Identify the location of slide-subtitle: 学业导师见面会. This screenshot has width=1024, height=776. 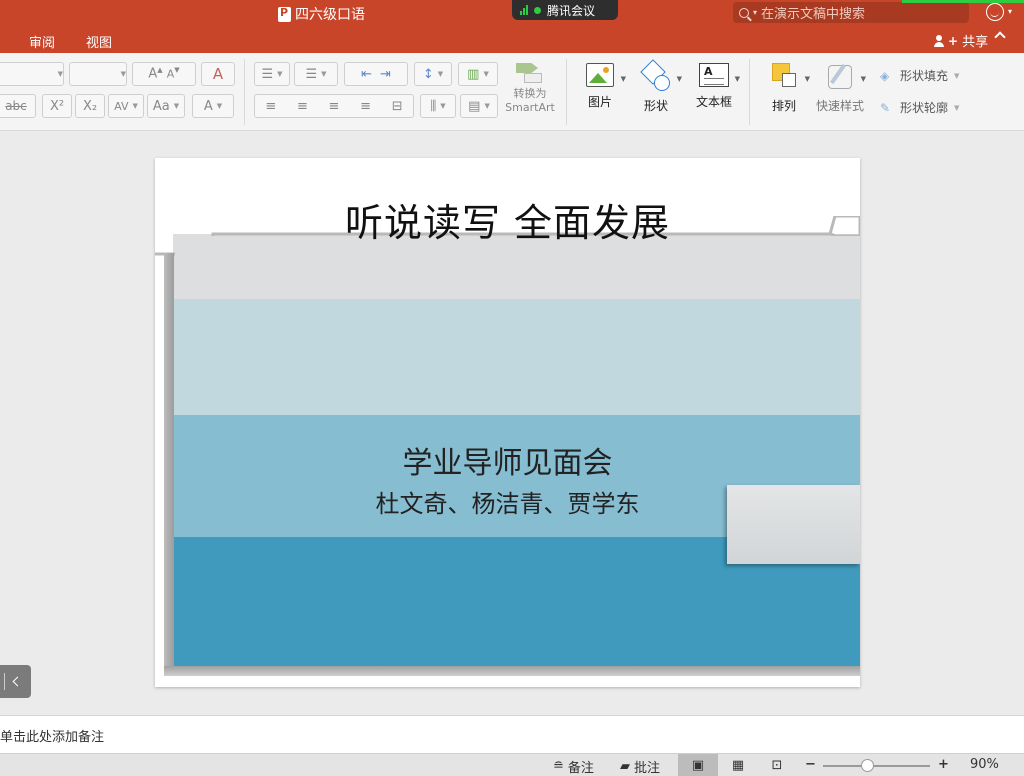
(507, 460).